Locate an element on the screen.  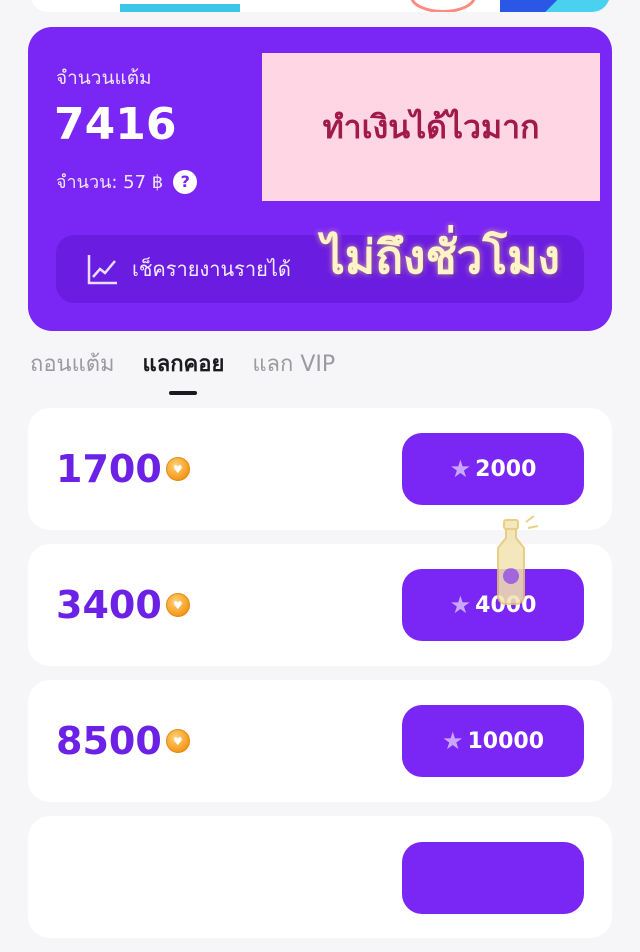
exchange-row-partial is located at coordinates (320, 877).